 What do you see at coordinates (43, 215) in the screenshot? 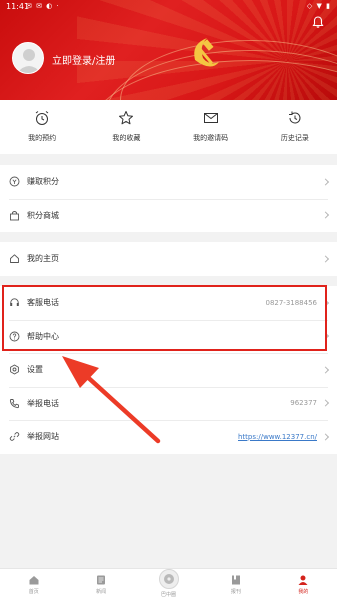
I see `row-label: 积分商城` at bounding box center [43, 215].